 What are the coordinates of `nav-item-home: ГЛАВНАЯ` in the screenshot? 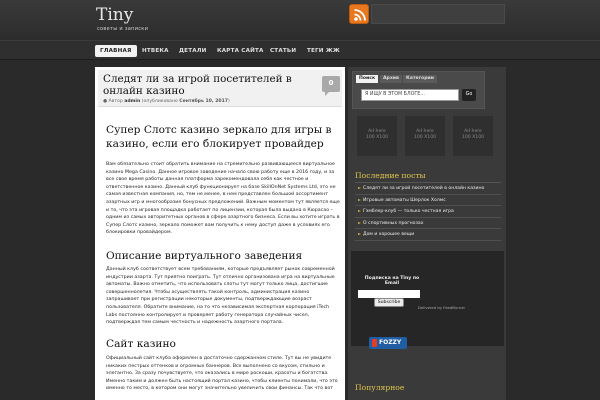 It's located at (116, 51).